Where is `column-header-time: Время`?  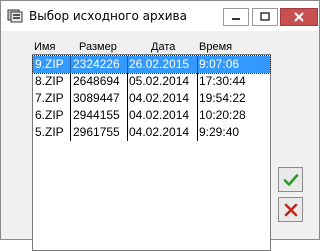 column-header-time: Время is located at coordinates (216, 47).